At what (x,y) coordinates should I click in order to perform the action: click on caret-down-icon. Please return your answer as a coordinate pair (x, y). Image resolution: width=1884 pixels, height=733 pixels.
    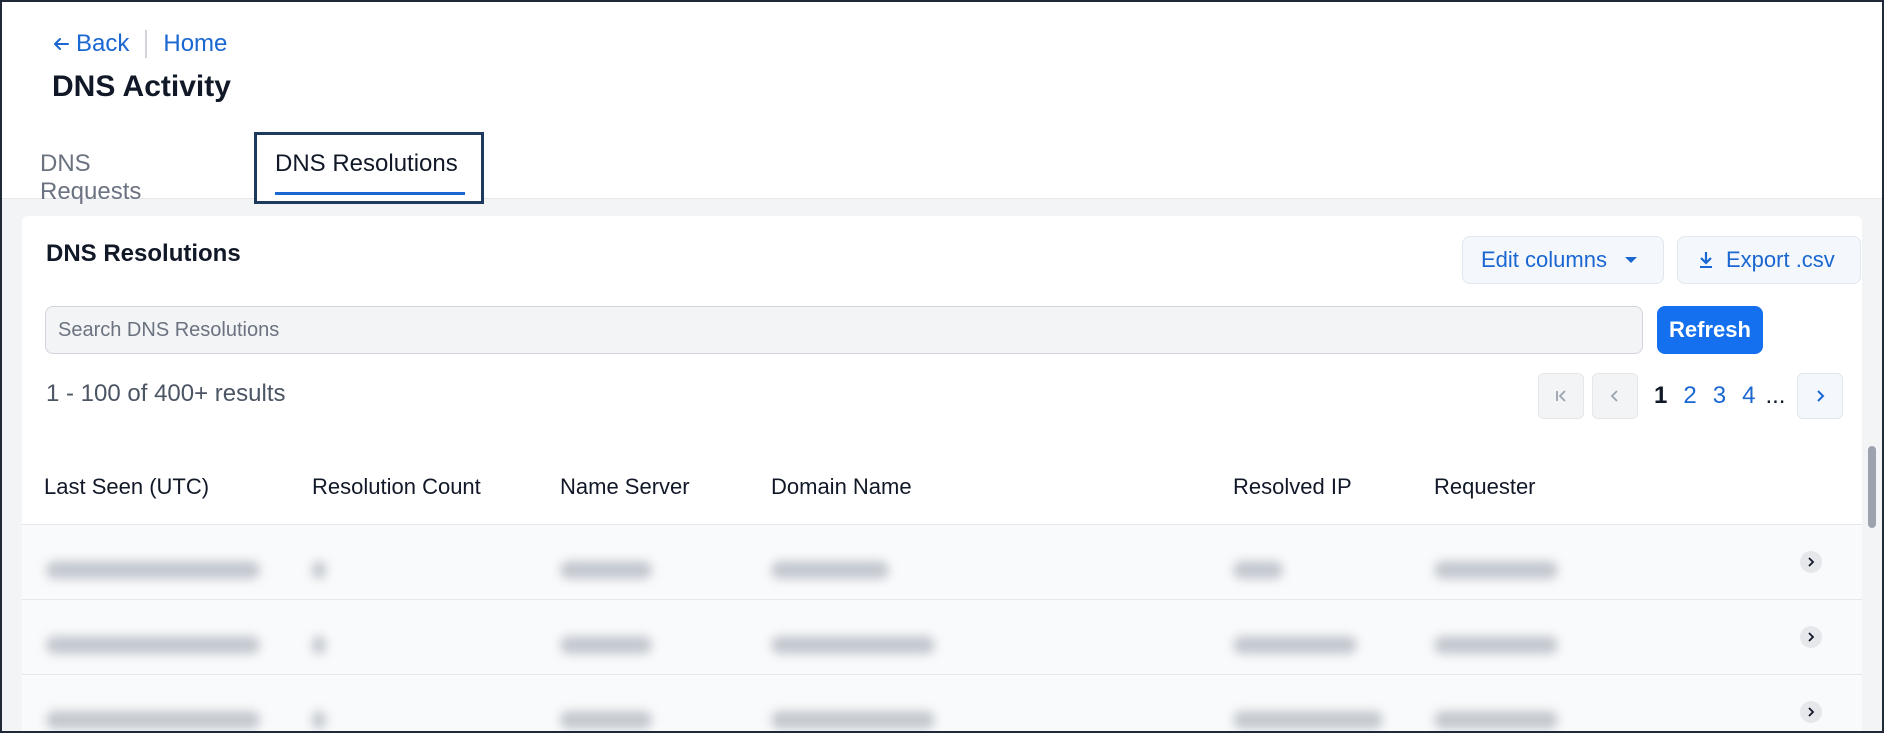
    Looking at the image, I should click on (1630, 260).